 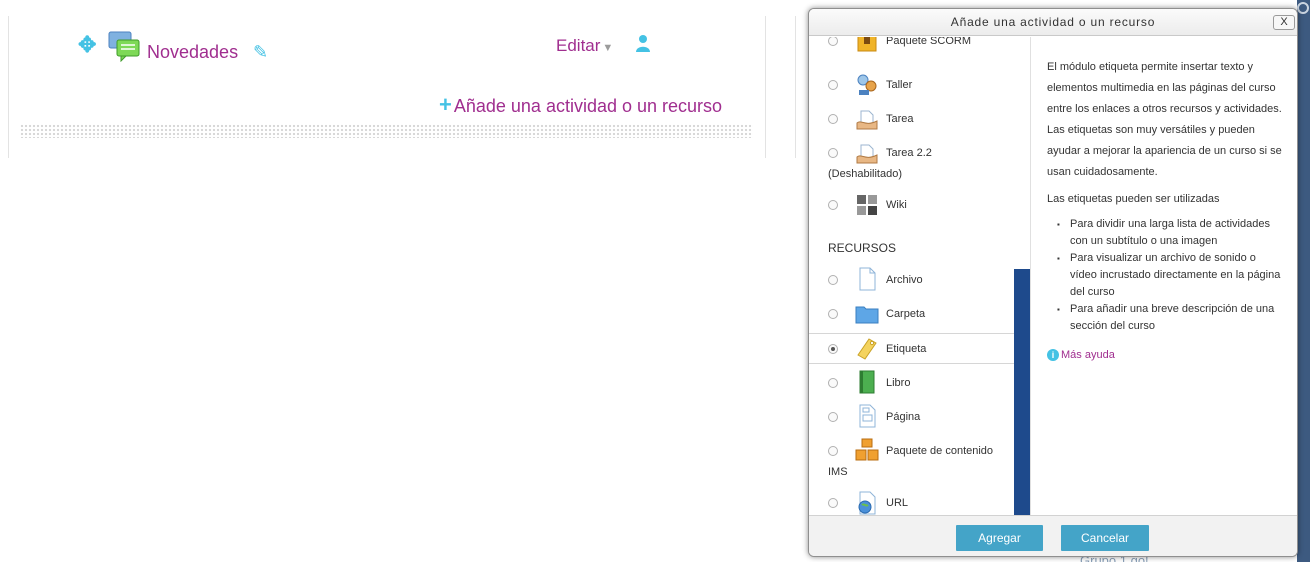 I want to click on wiki-icon, so click(x=867, y=205).